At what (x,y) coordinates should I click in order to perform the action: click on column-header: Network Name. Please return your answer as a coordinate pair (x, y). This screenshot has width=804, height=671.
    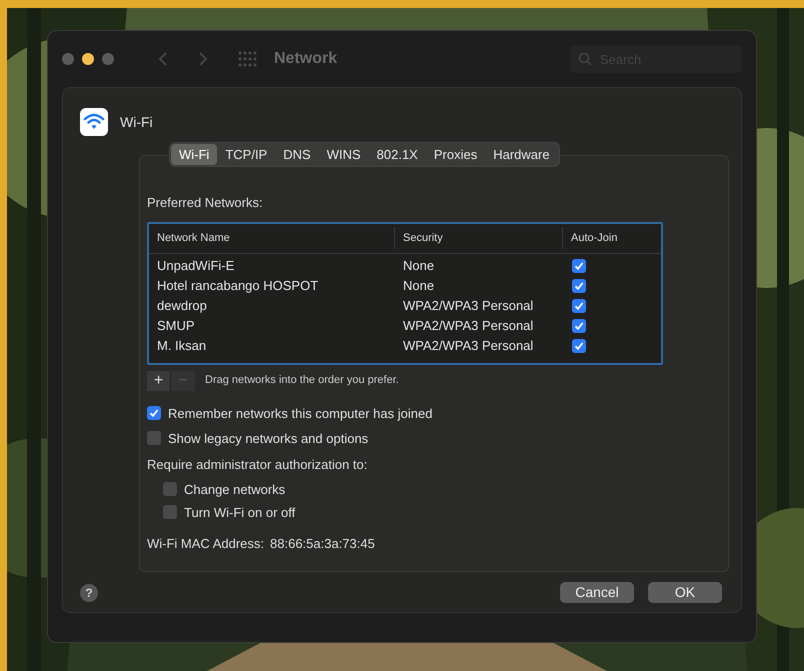
    Looking at the image, I should click on (271, 238).